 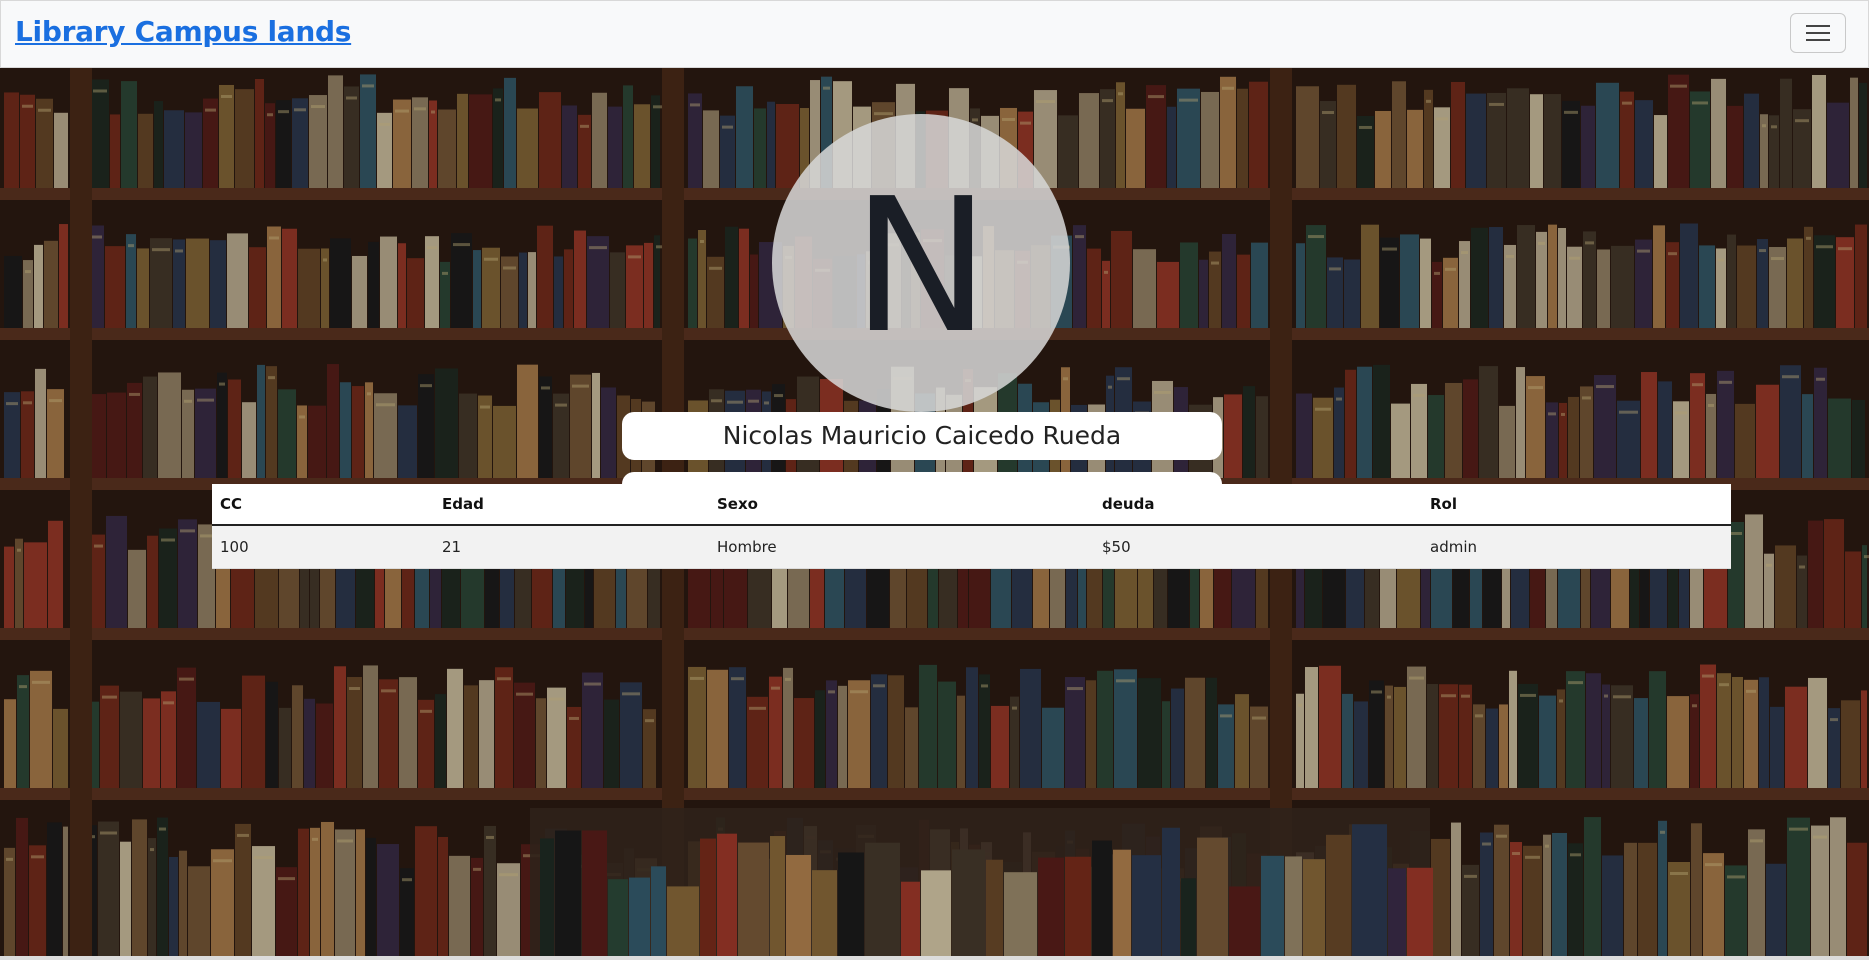 What do you see at coordinates (1576, 505) in the screenshot?
I see `column-header-rol: Rol` at bounding box center [1576, 505].